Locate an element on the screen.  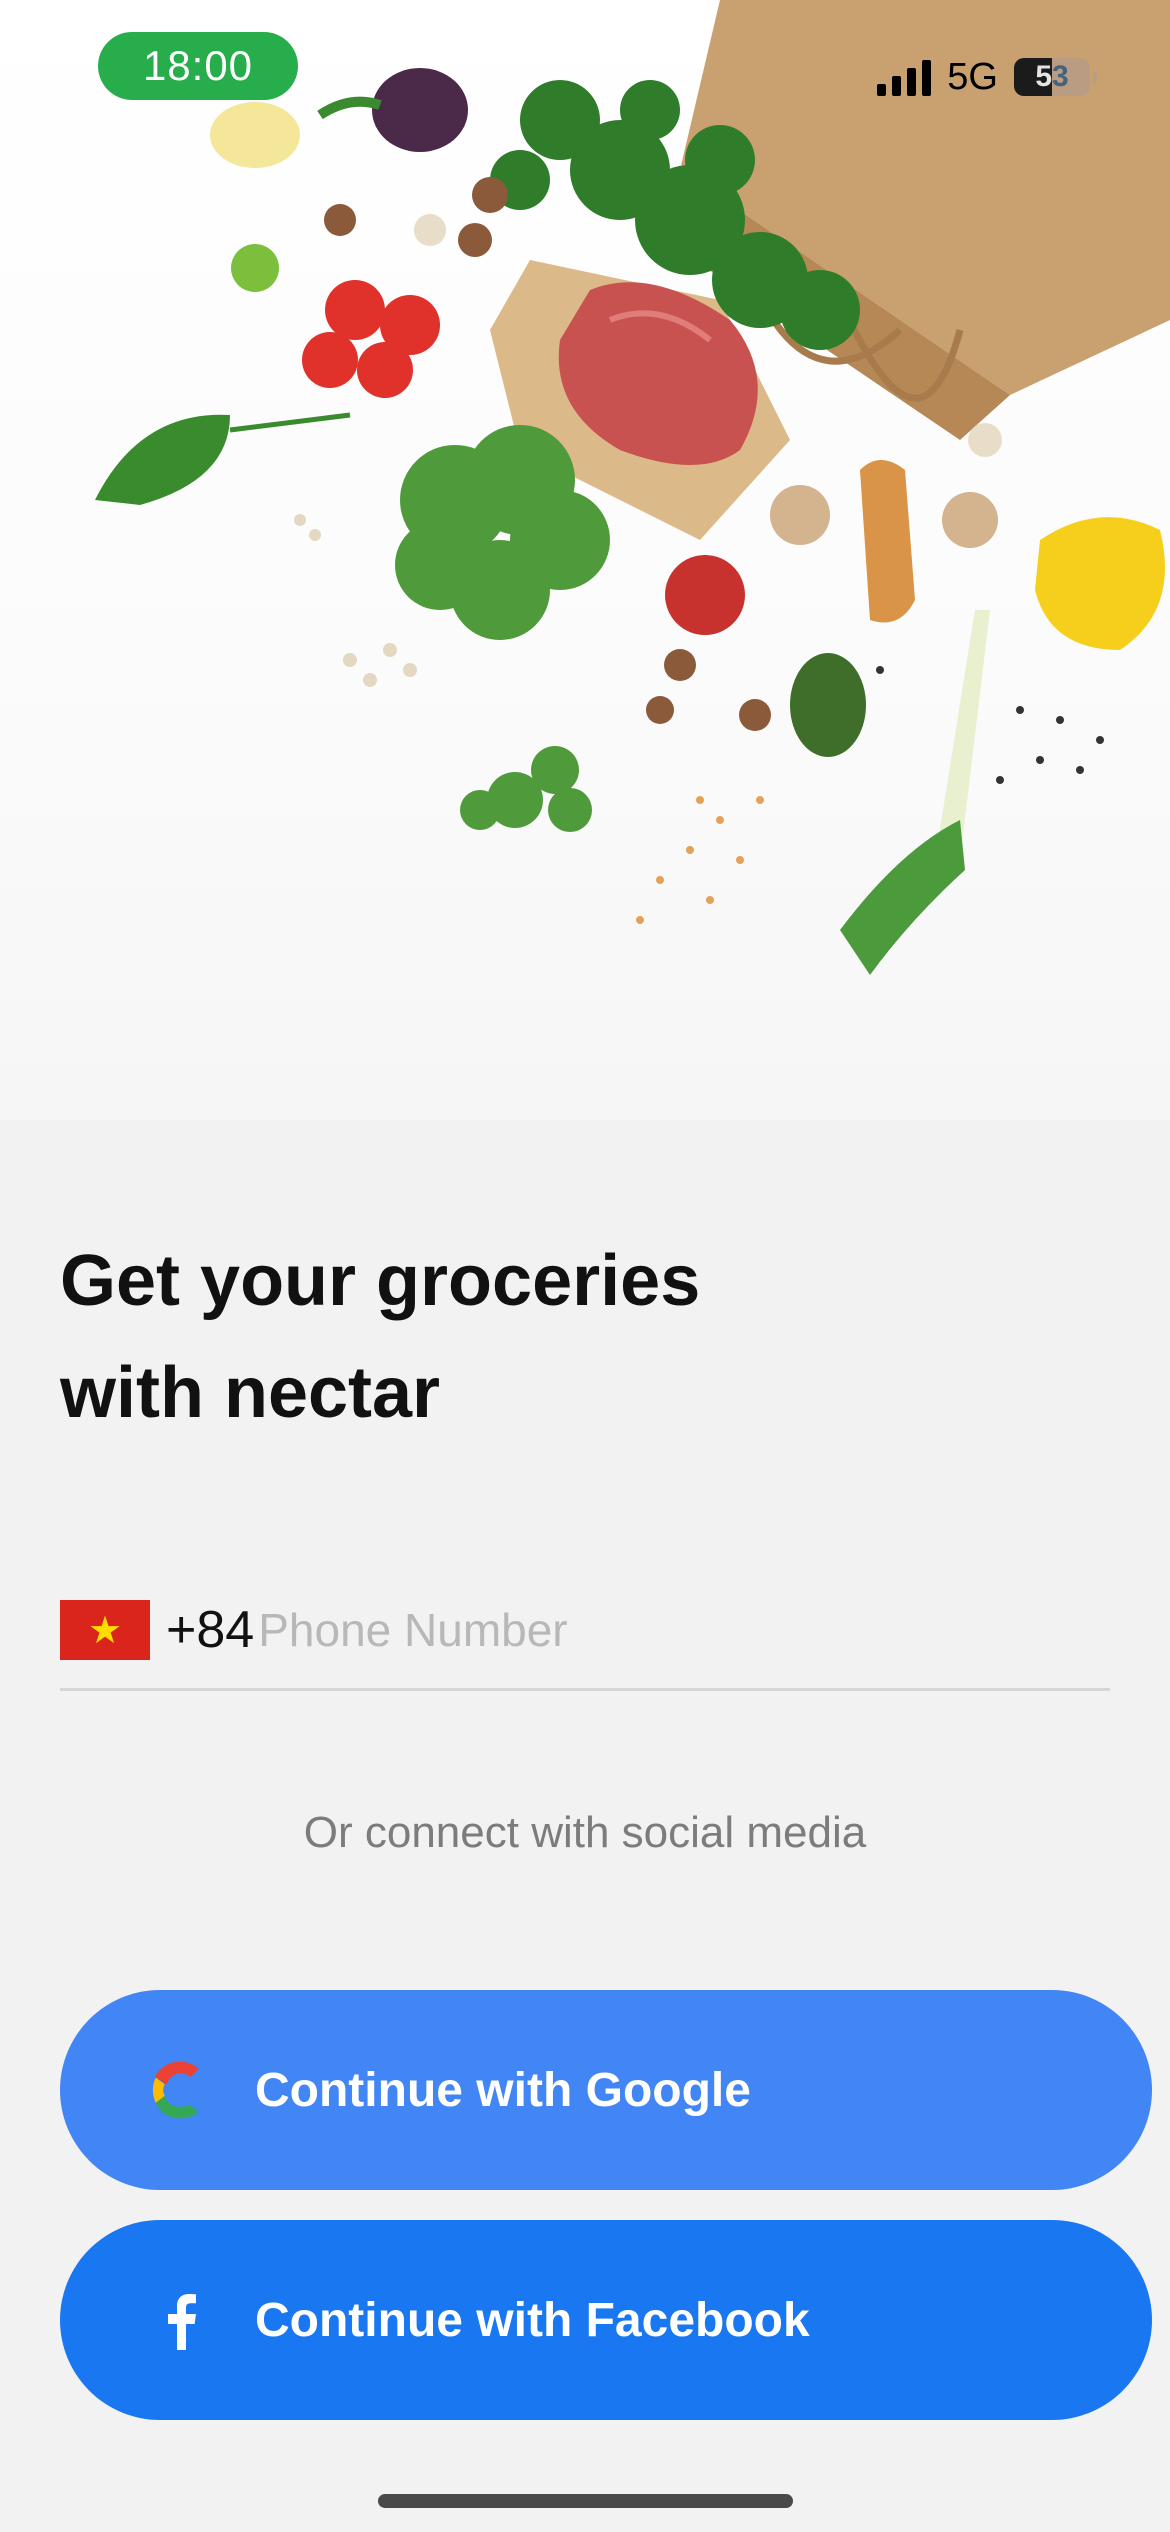
phone-number-field: ★ +84 is located at coordinates (585, 1630).